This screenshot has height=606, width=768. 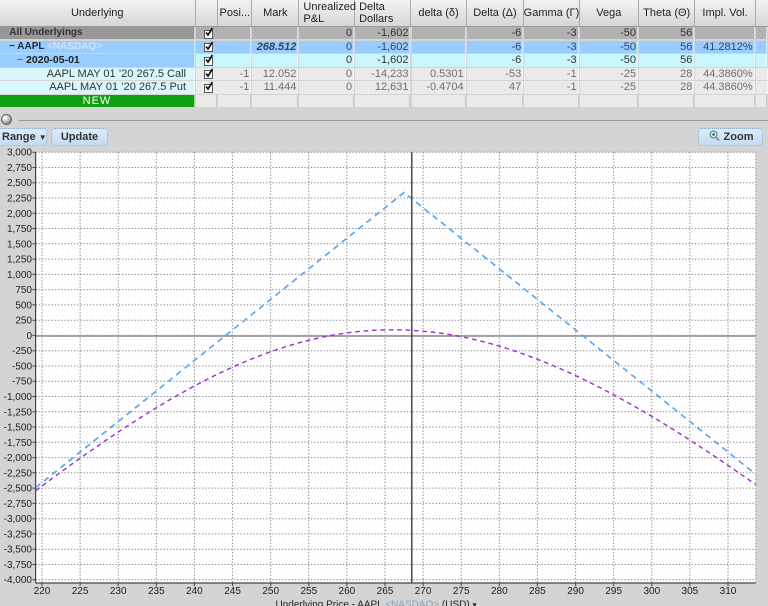 What do you see at coordinates (232, 591) in the screenshot?
I see `svg-text: 245` at bounding box center [232, 591].